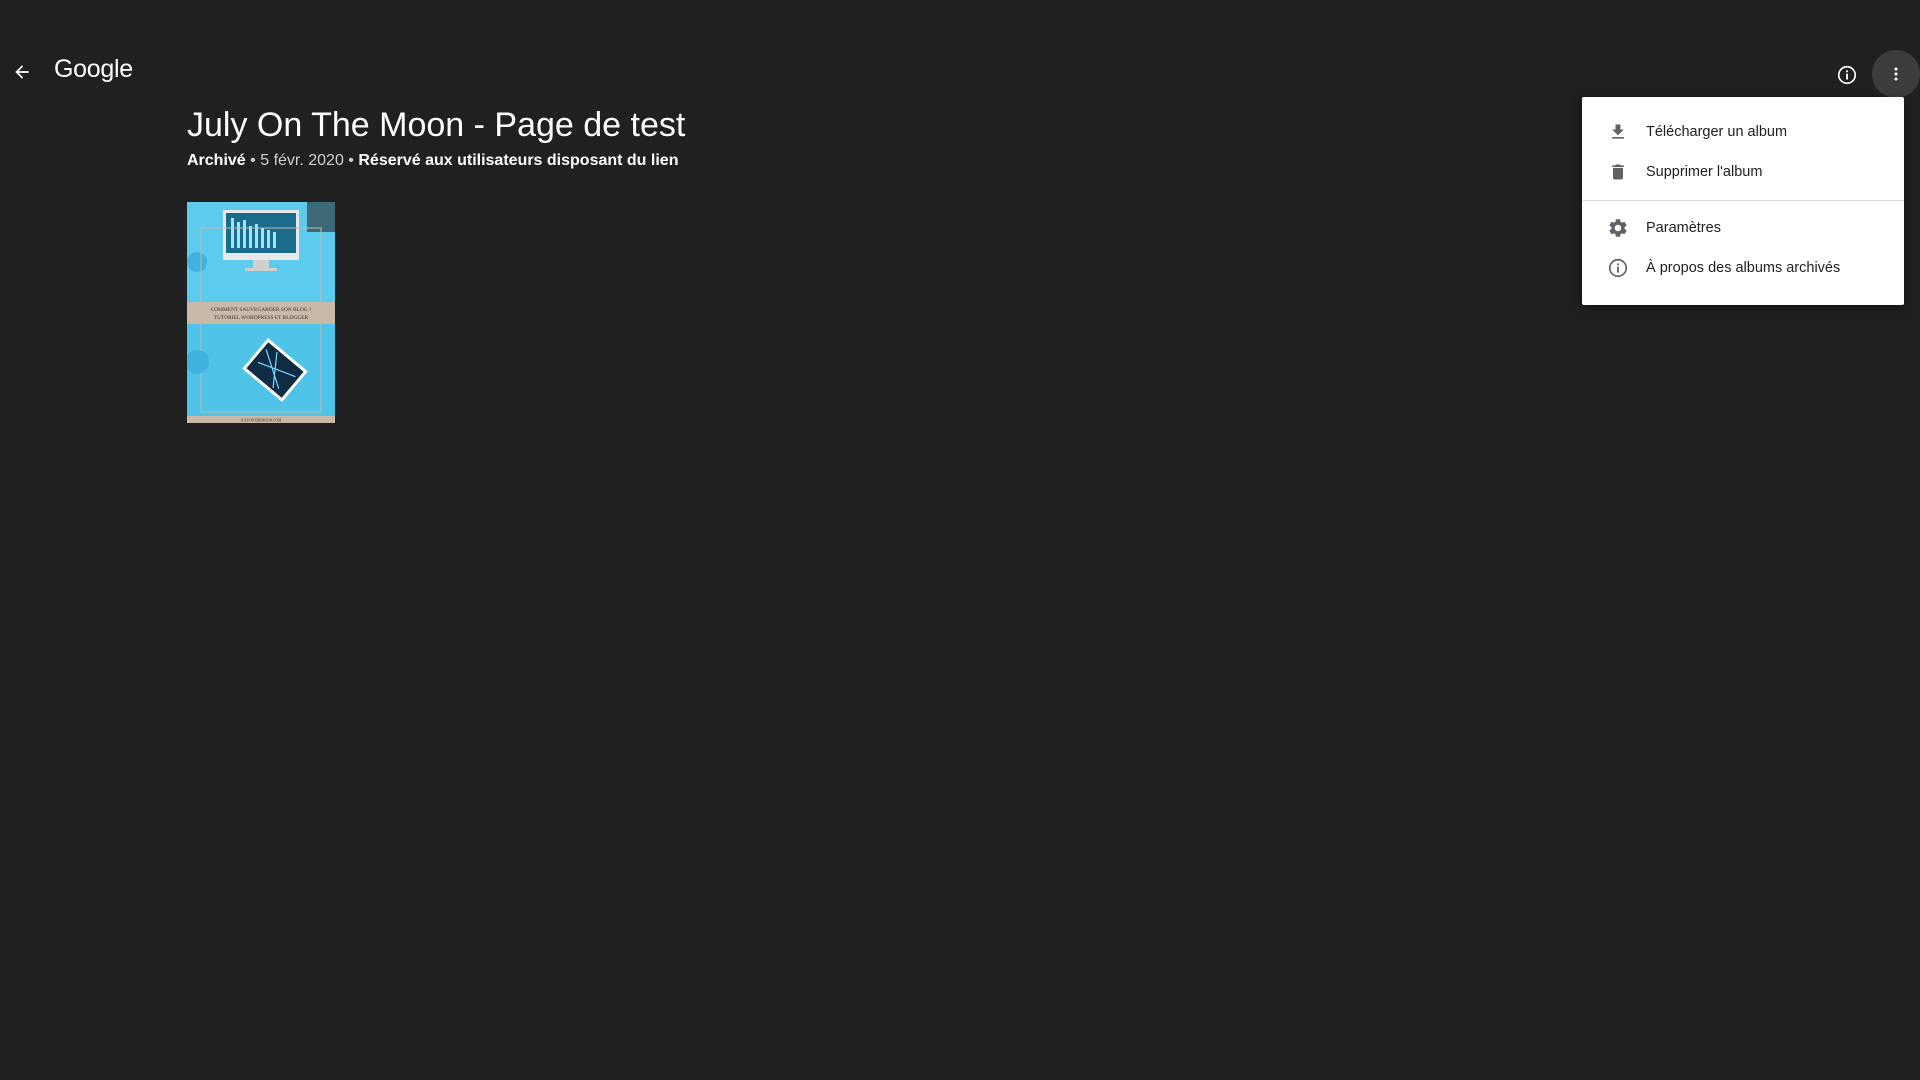 The width and height of the screenshot is (1920, 1080). I want to click on more-vert-icon, so click(1896, 74).